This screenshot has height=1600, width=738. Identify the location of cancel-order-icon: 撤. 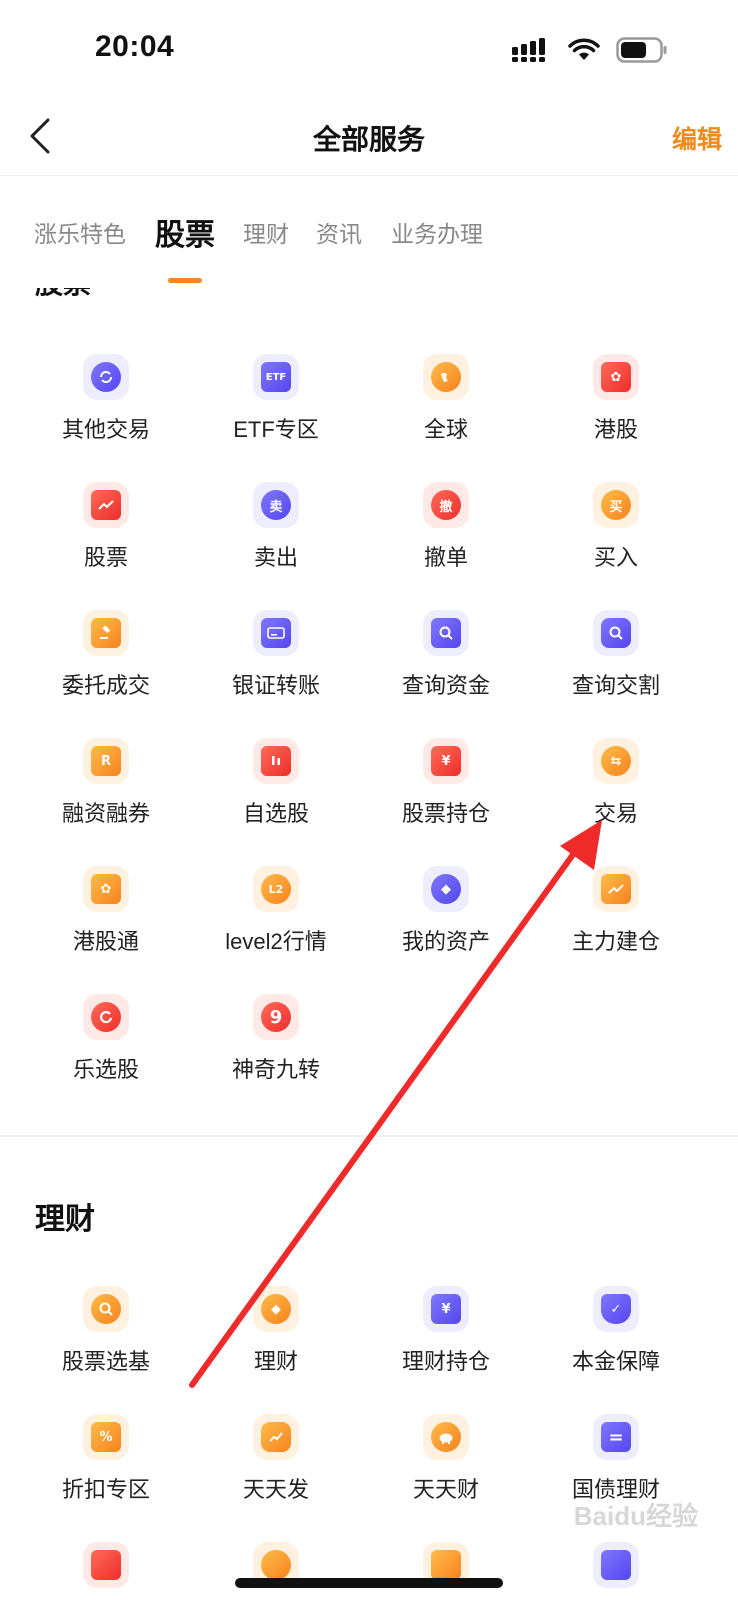
(446, 505).